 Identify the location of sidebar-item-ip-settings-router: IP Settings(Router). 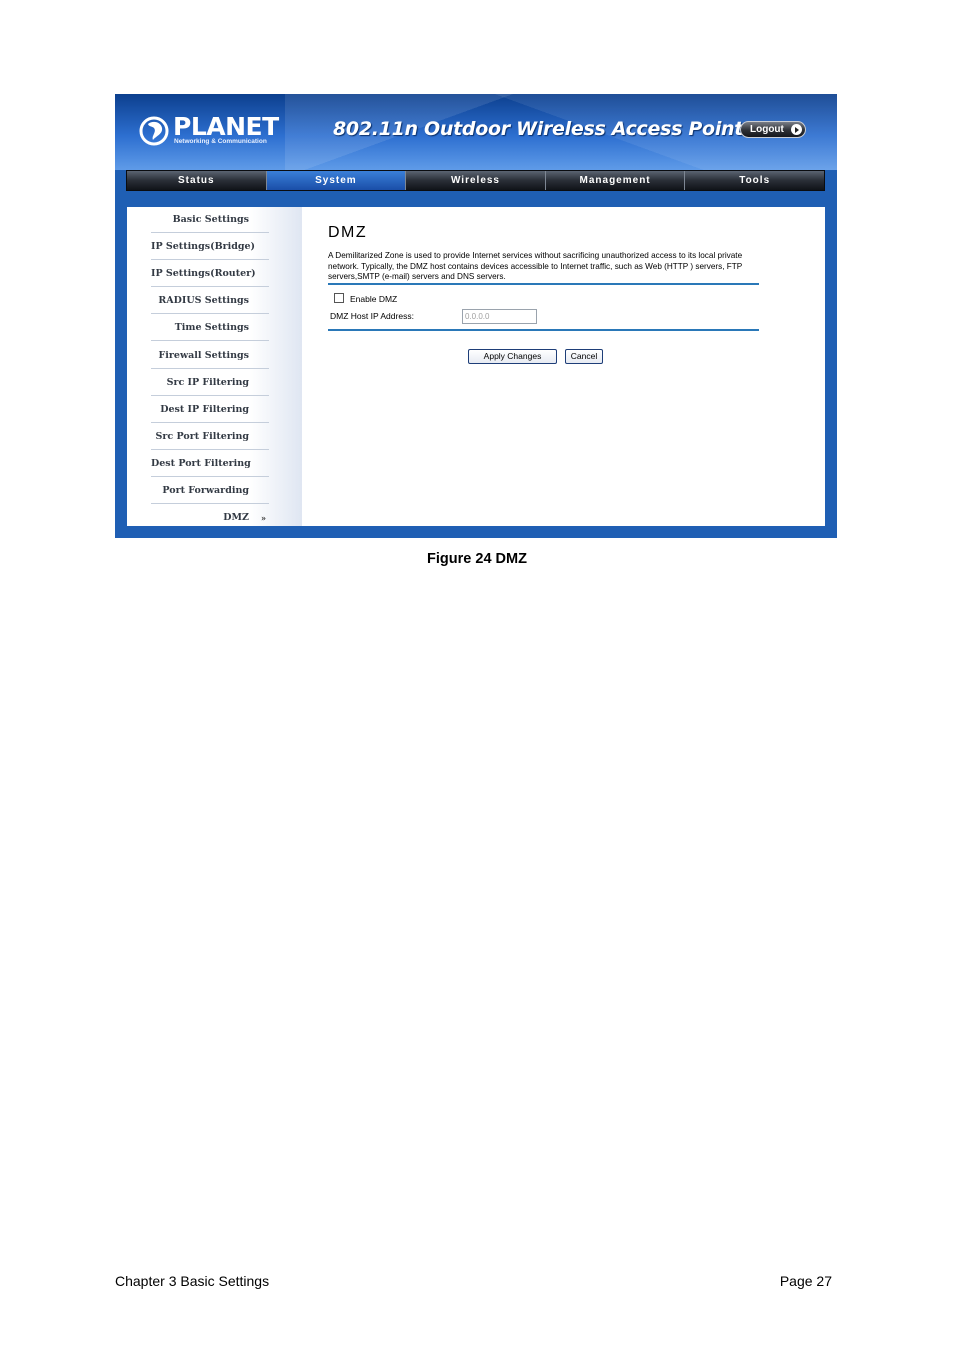
(210, 274).